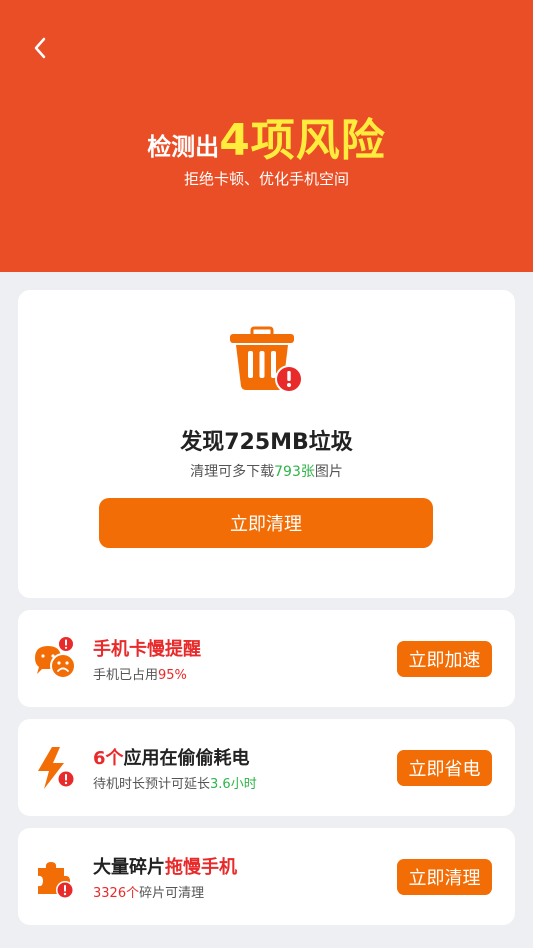  I want to click on chevron-left-icon, so click(40, 48).